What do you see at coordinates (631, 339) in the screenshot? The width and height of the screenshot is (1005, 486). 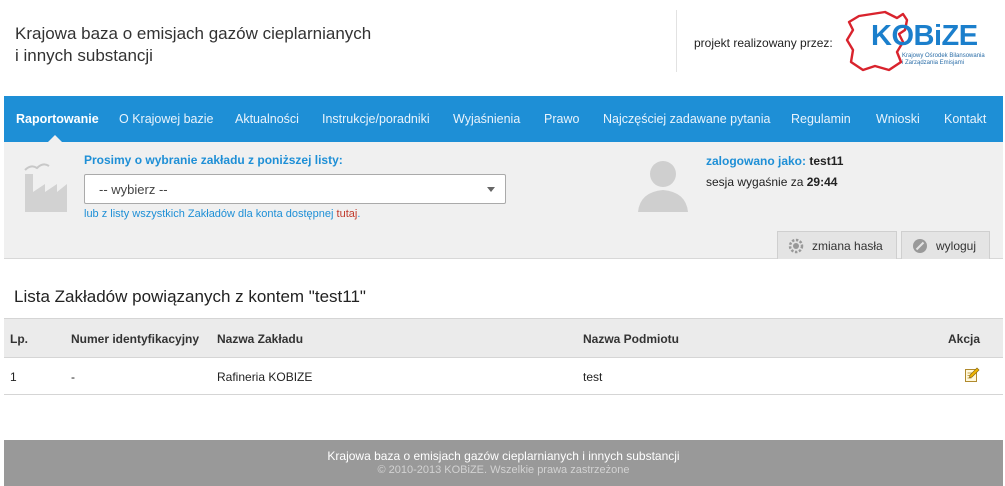 I see `column-header-entity-name: Nazwa Podmiotu` at bounding box center [631, 339].